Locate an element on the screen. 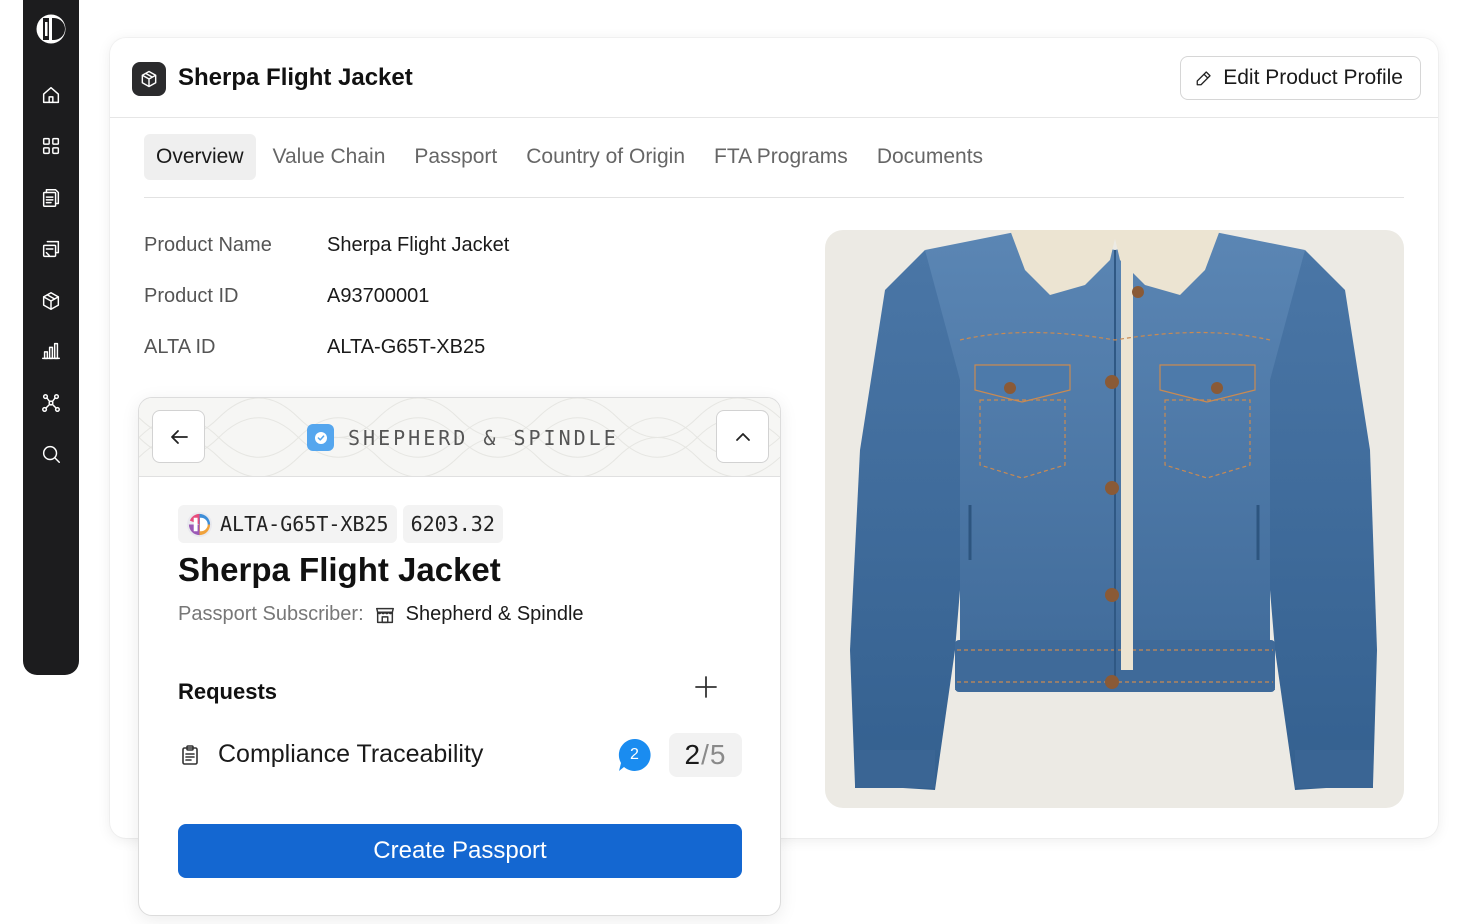 This screenshot has width=1472, height=924. passport-title: Sherpa Flight Jacket is located at coordinates (339, 569).